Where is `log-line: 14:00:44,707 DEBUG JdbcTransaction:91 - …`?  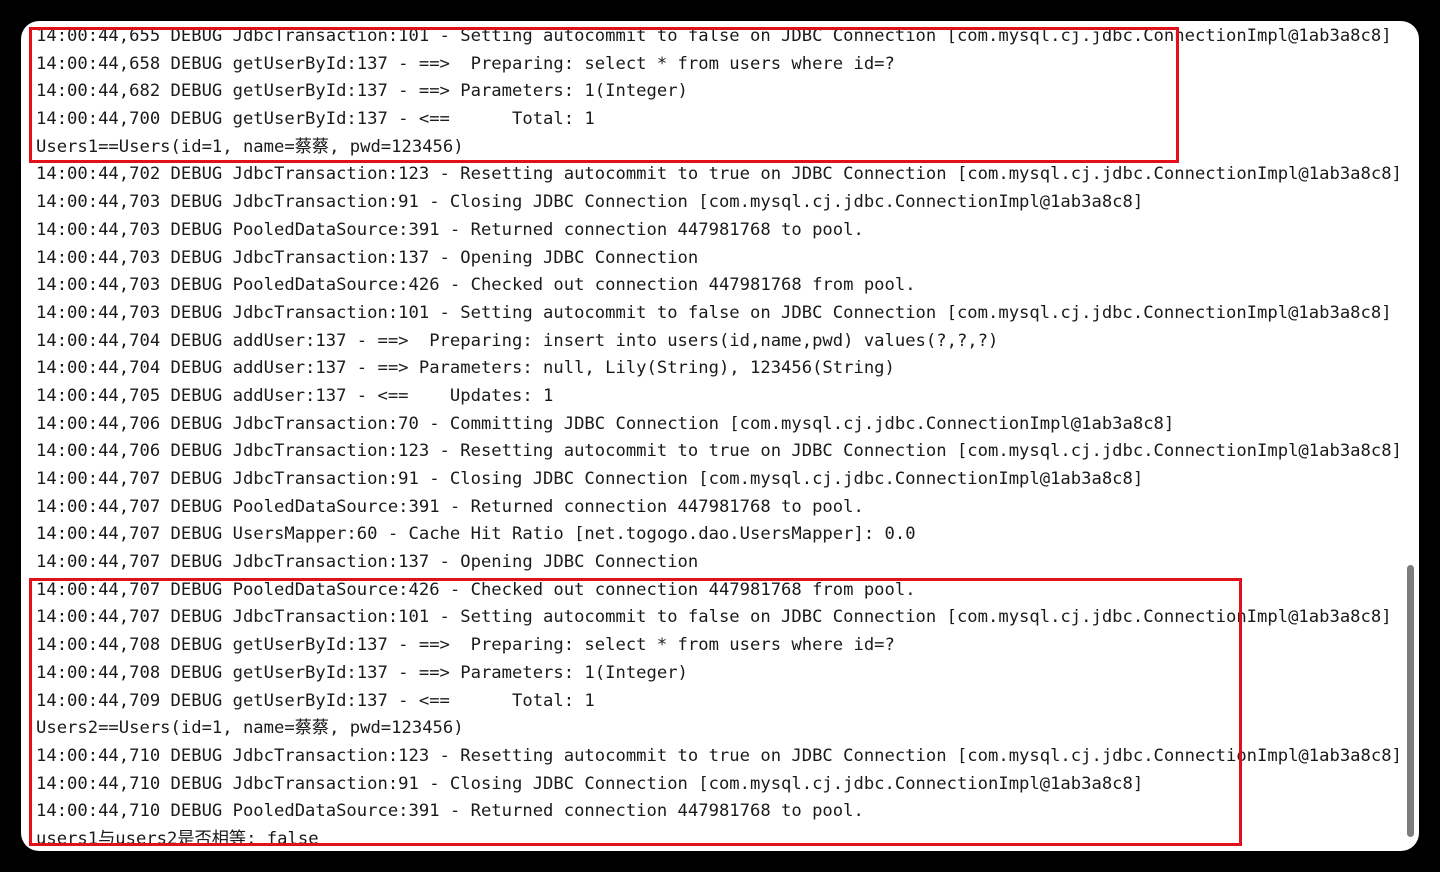
log-line: 14:00:44,707 DEBUG JdbcTransaction:91 - … is located at coordinates (590, 479).